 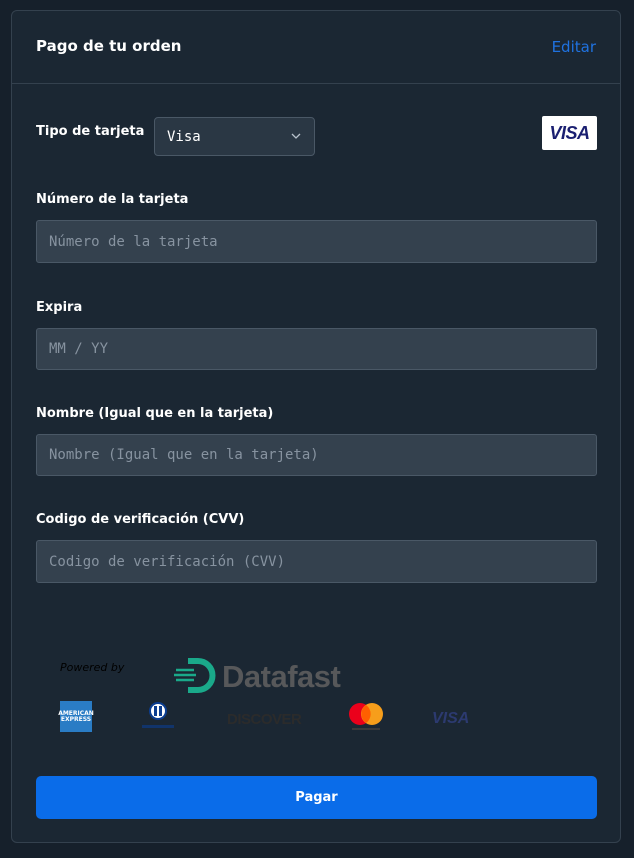 I want to click on edit-link: Editar, so click(x=574, y=47).